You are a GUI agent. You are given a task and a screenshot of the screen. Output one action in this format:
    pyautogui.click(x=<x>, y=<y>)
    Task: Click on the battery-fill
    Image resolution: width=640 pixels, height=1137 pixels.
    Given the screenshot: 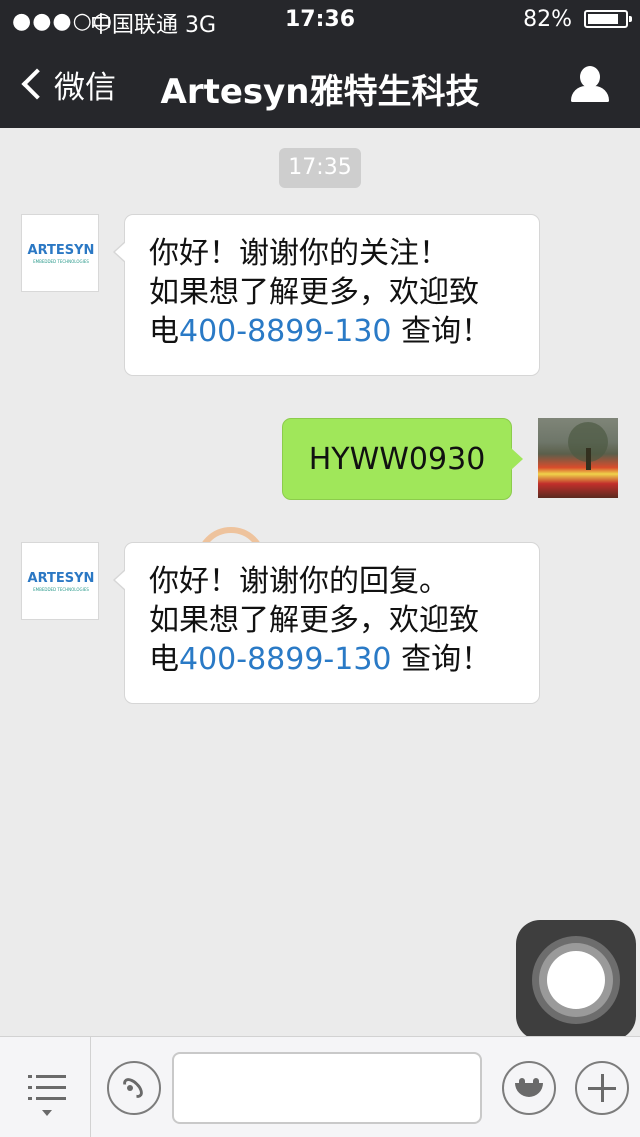 What is the action you would take?
    pyautogui.click(x=603, y=19)
    